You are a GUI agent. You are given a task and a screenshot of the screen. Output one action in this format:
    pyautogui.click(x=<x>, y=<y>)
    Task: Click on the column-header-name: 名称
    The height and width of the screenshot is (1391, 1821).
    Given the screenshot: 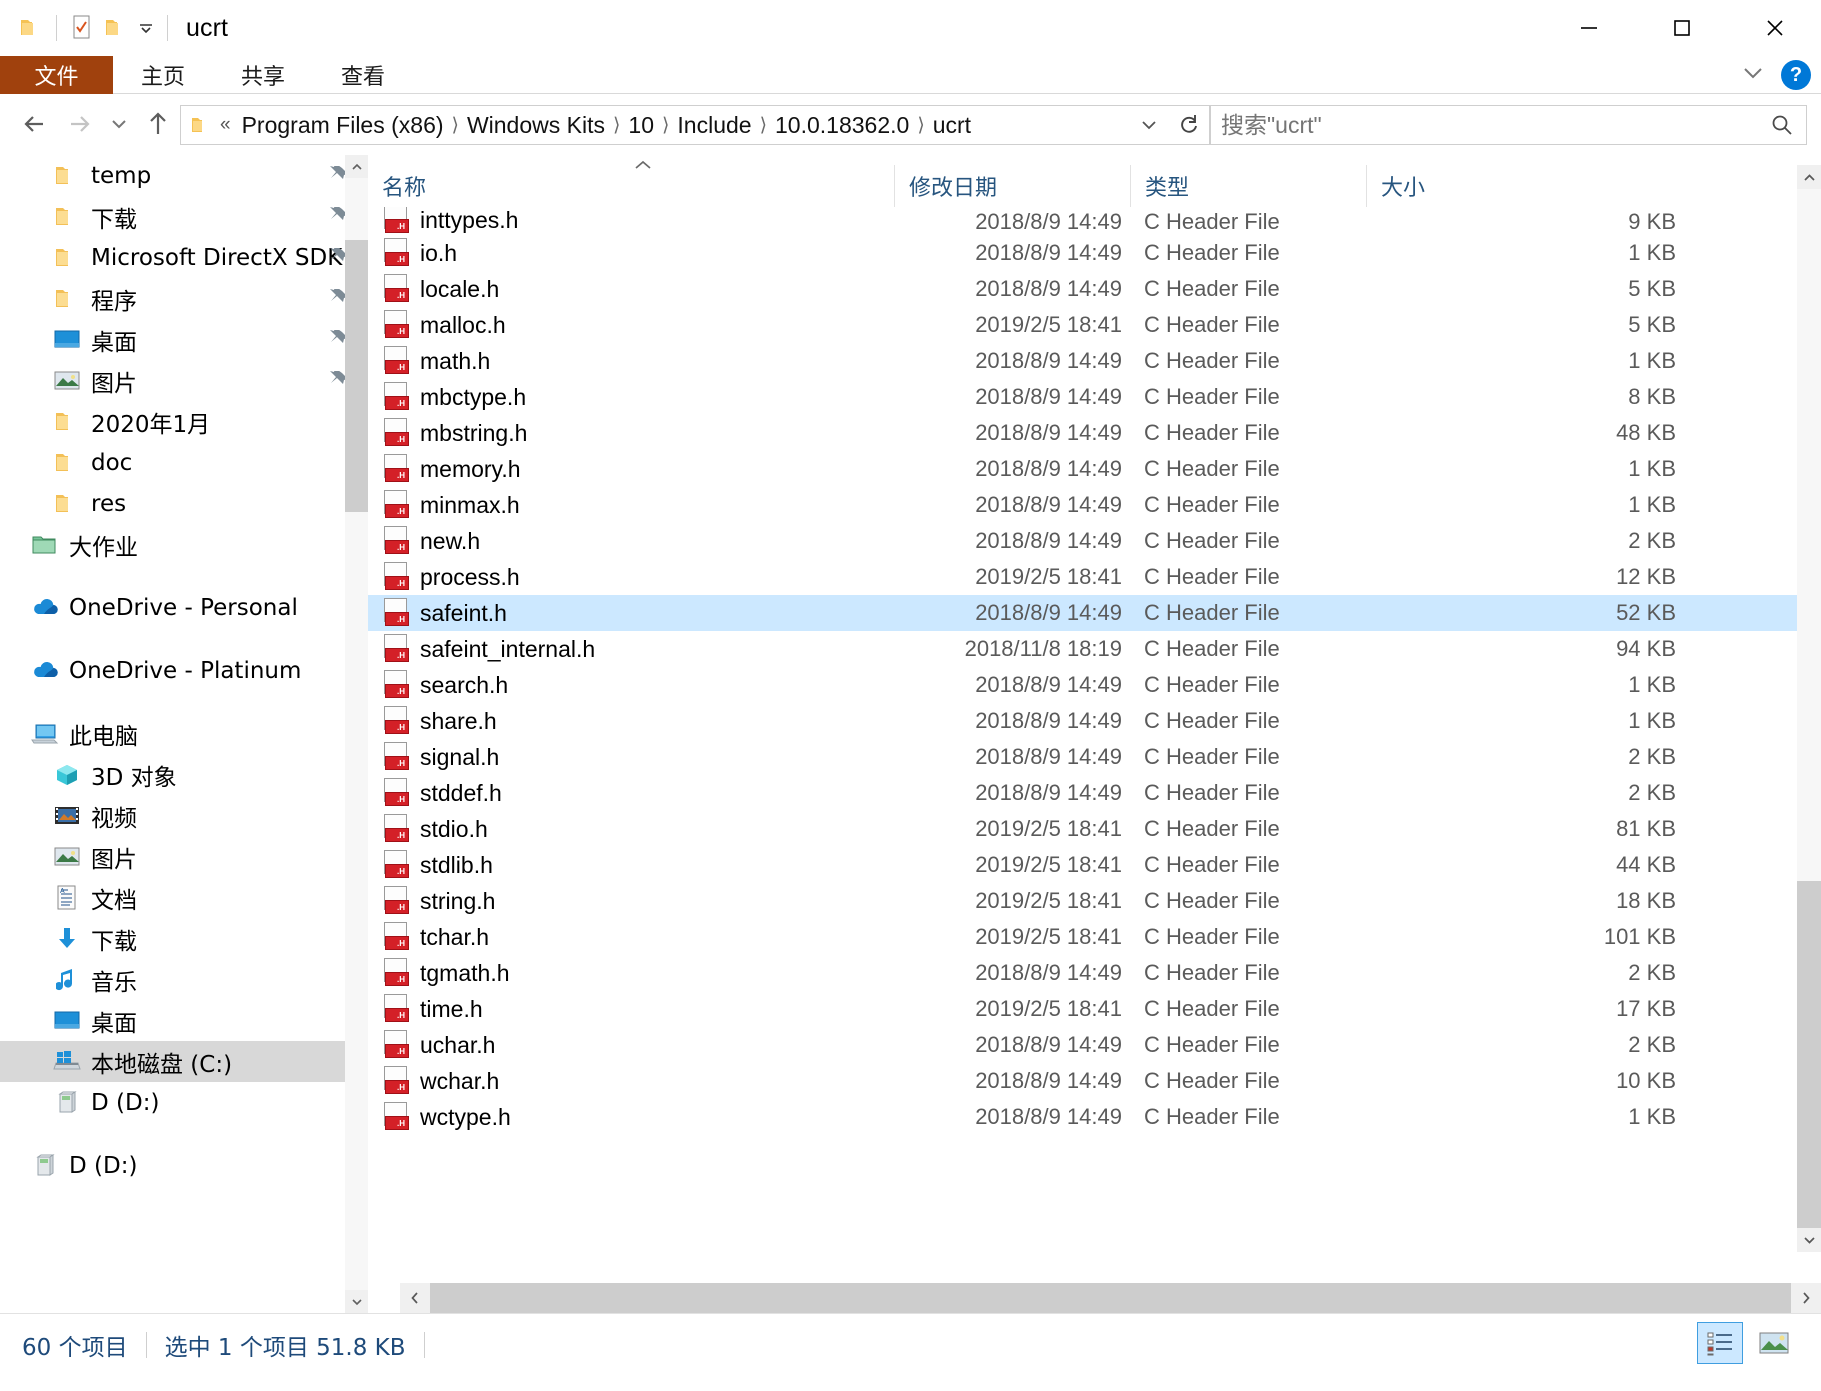 What is the action you would take?
    pyautogui.click(x=631, y=186)
    